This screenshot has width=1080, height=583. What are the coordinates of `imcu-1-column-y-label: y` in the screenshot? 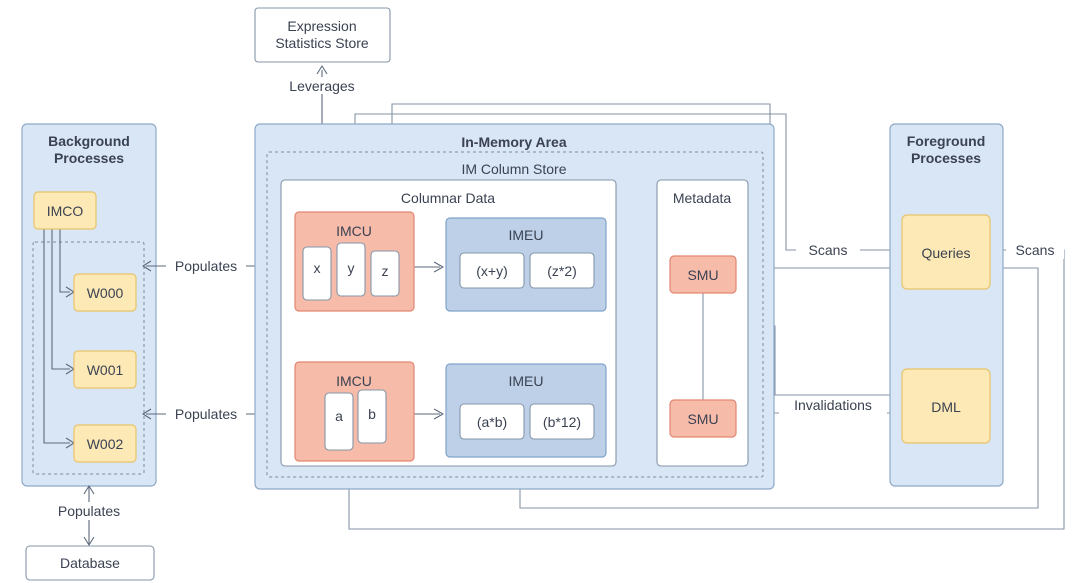 It's located at (351, 268).